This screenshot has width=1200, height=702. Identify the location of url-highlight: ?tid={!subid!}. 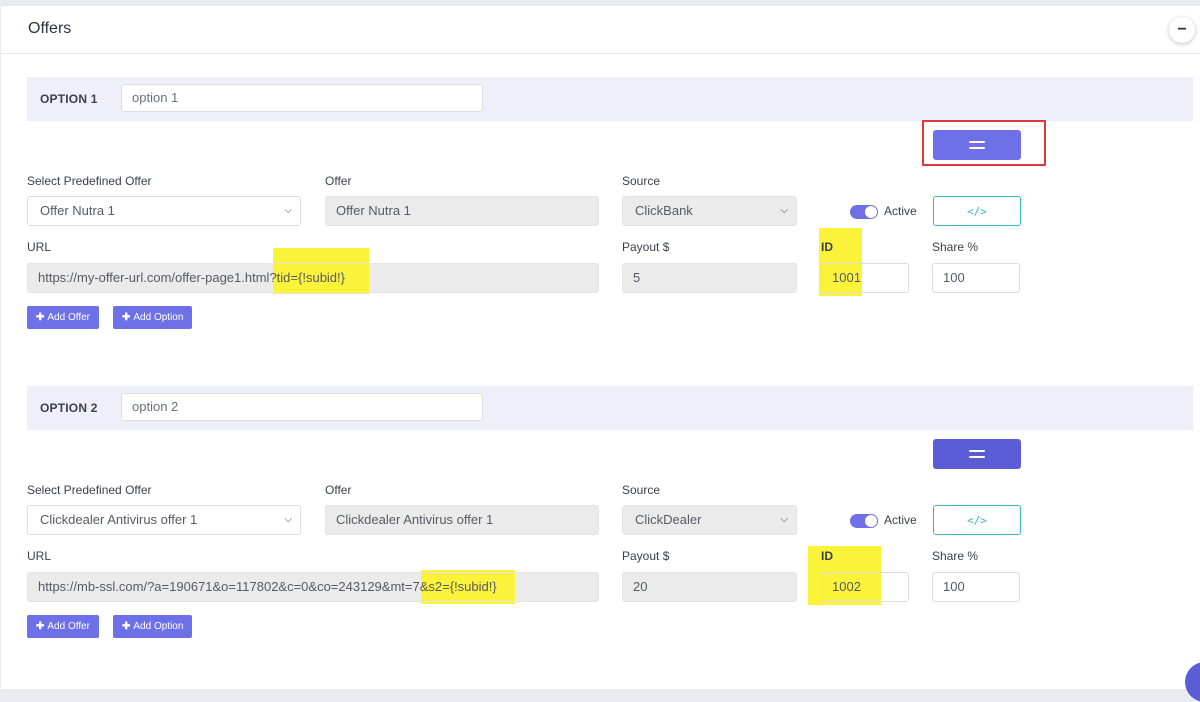
(307, 277).